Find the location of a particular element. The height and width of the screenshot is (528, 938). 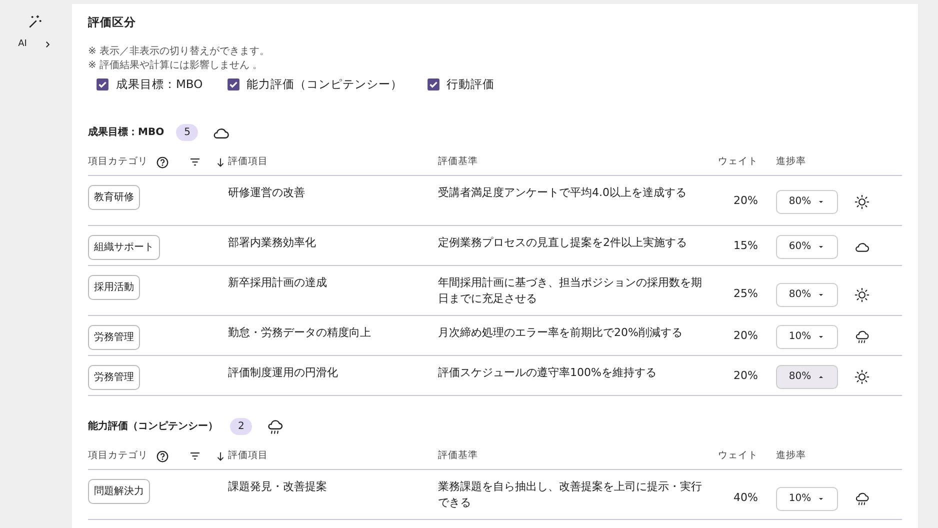

progress-select: 60% is located at coordinates (807, 246).